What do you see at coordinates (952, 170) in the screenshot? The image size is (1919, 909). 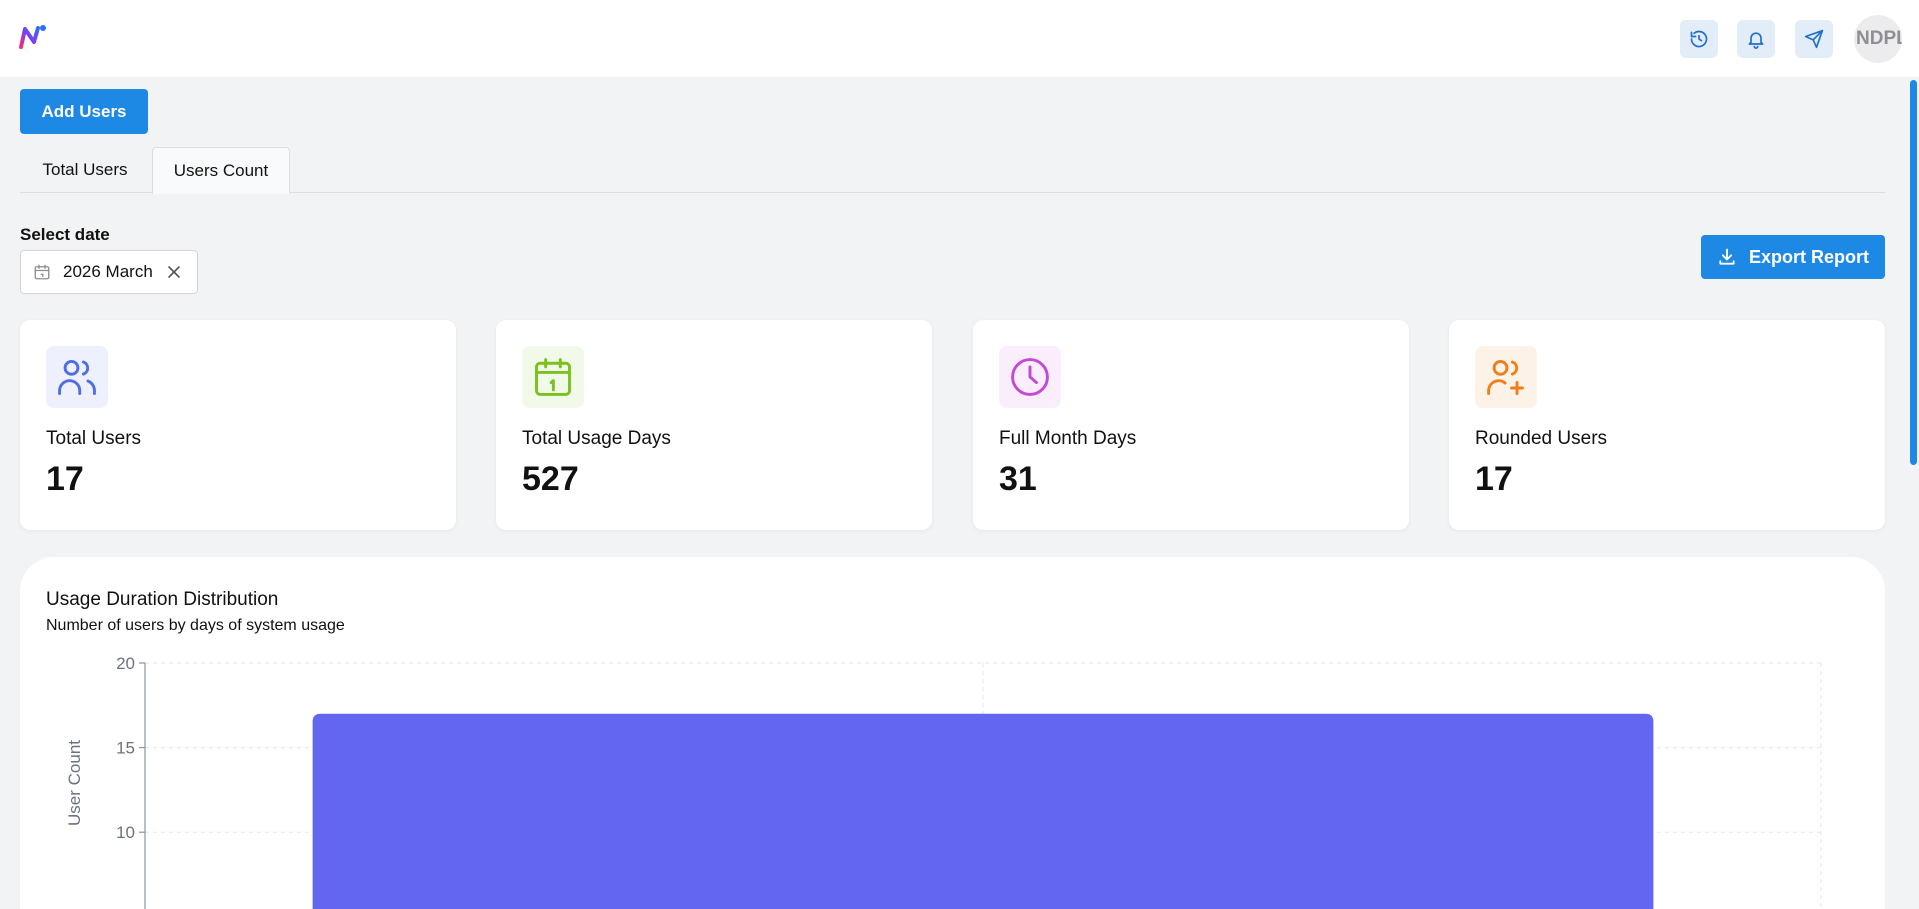 I see `tab-bar: Total Users Users Count` at bounding box center [952, 170].